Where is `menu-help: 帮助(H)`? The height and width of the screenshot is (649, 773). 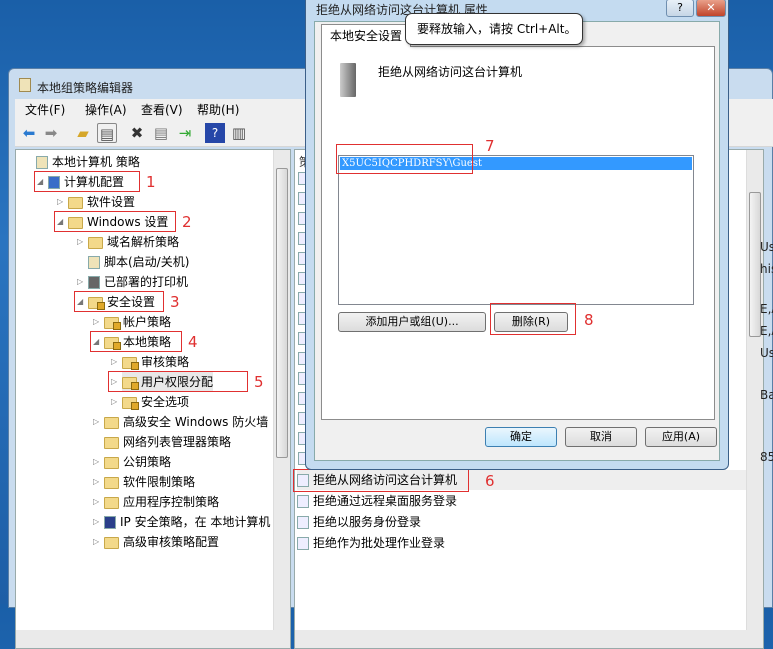
menu-help: 帮助(H) is located at coordinates (218, 109).